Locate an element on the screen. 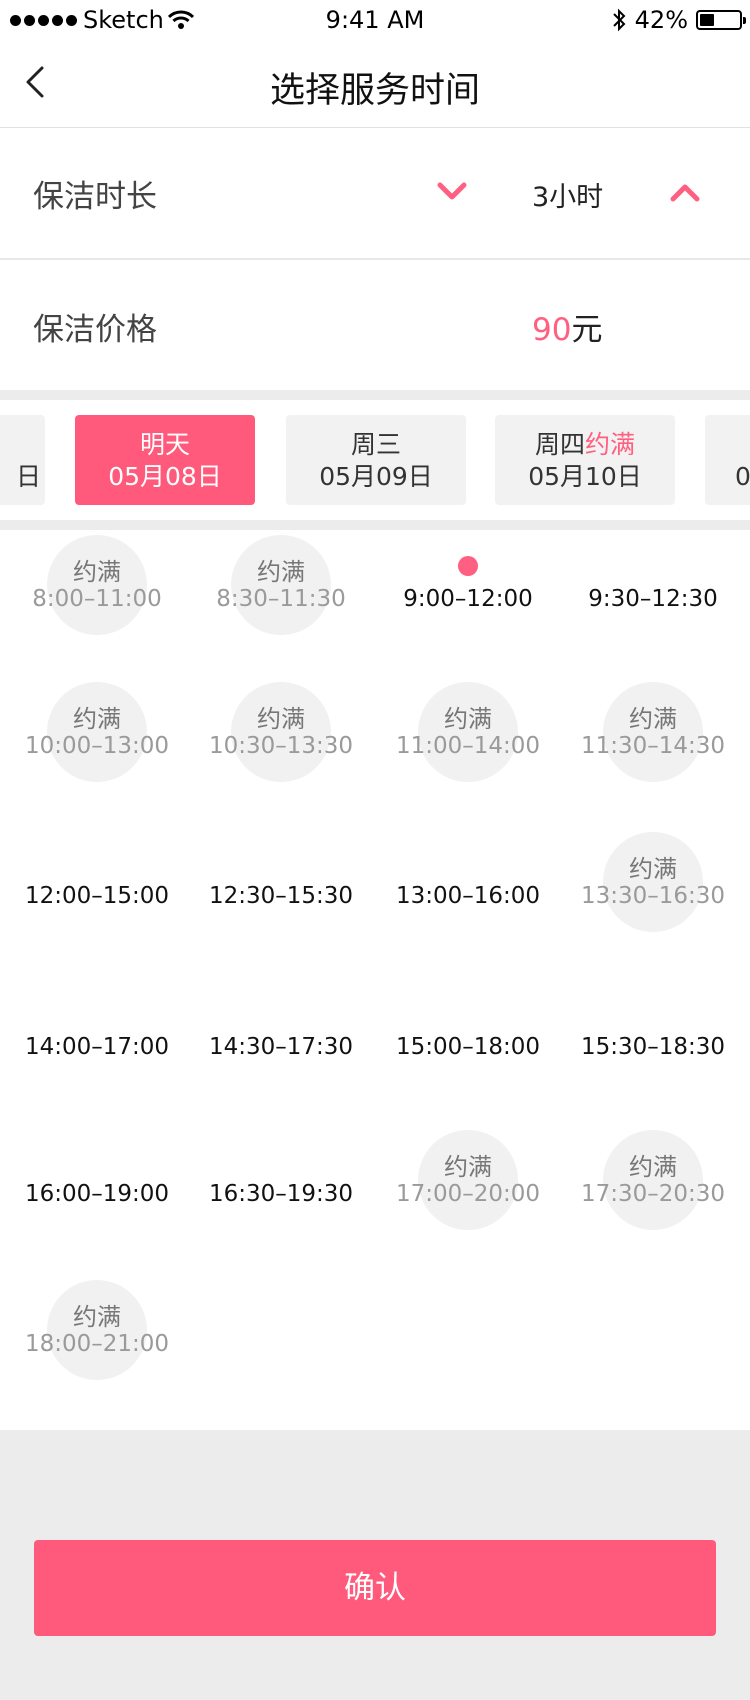  slot-time: 11:30–14:30 is located at coordinates (653, 746).